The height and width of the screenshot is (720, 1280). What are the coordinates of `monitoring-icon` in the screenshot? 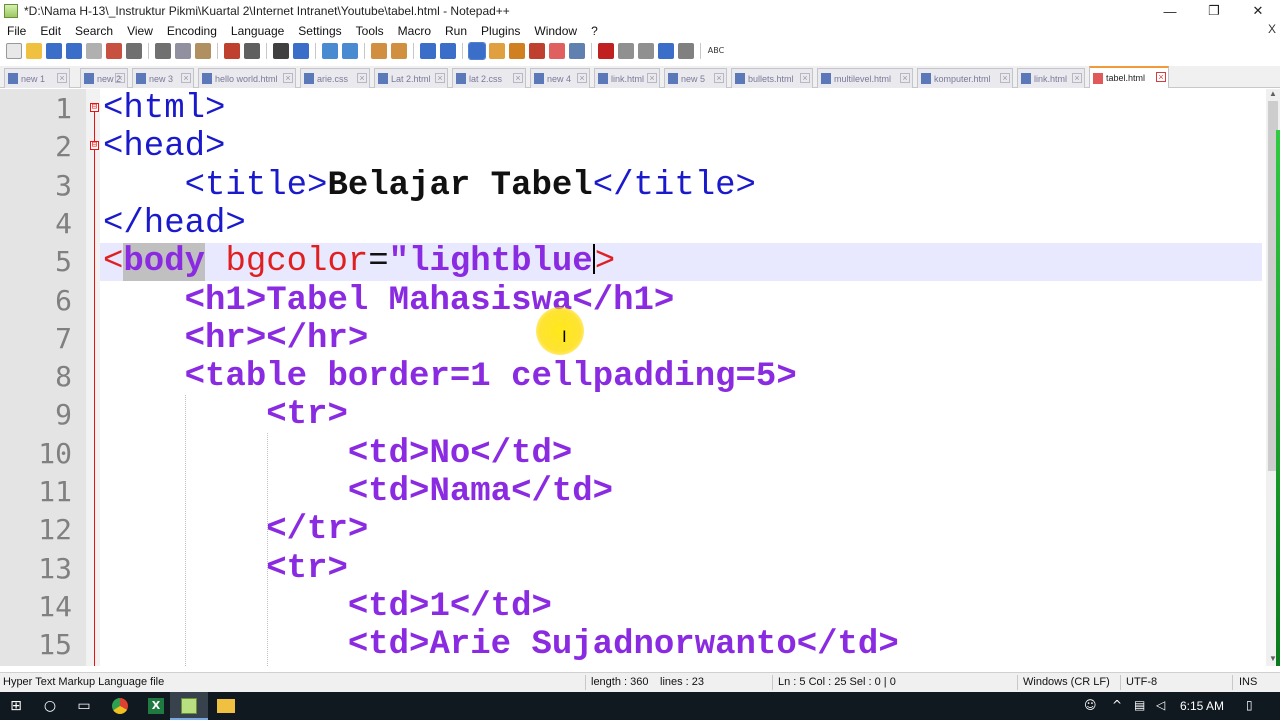 It's located at (577, 51).